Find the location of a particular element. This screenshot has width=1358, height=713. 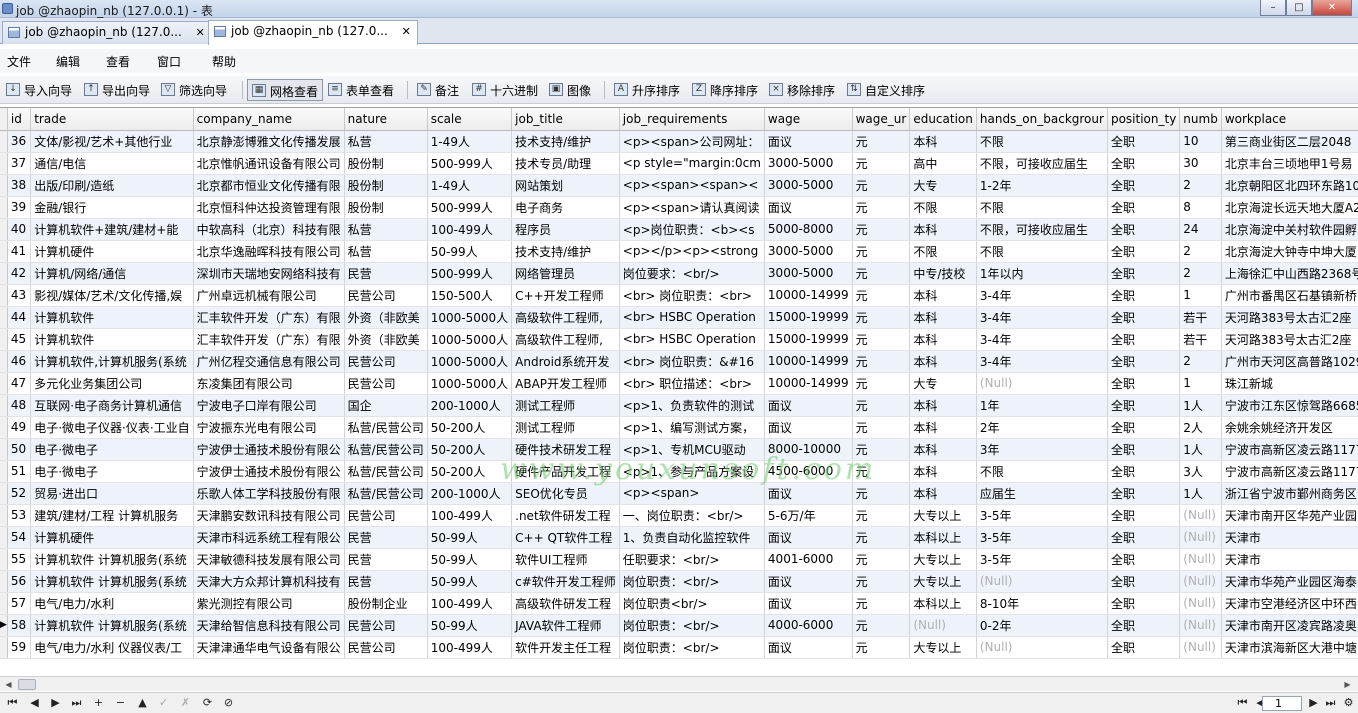

cell-id: 37 is located at coordinates (19, 163).